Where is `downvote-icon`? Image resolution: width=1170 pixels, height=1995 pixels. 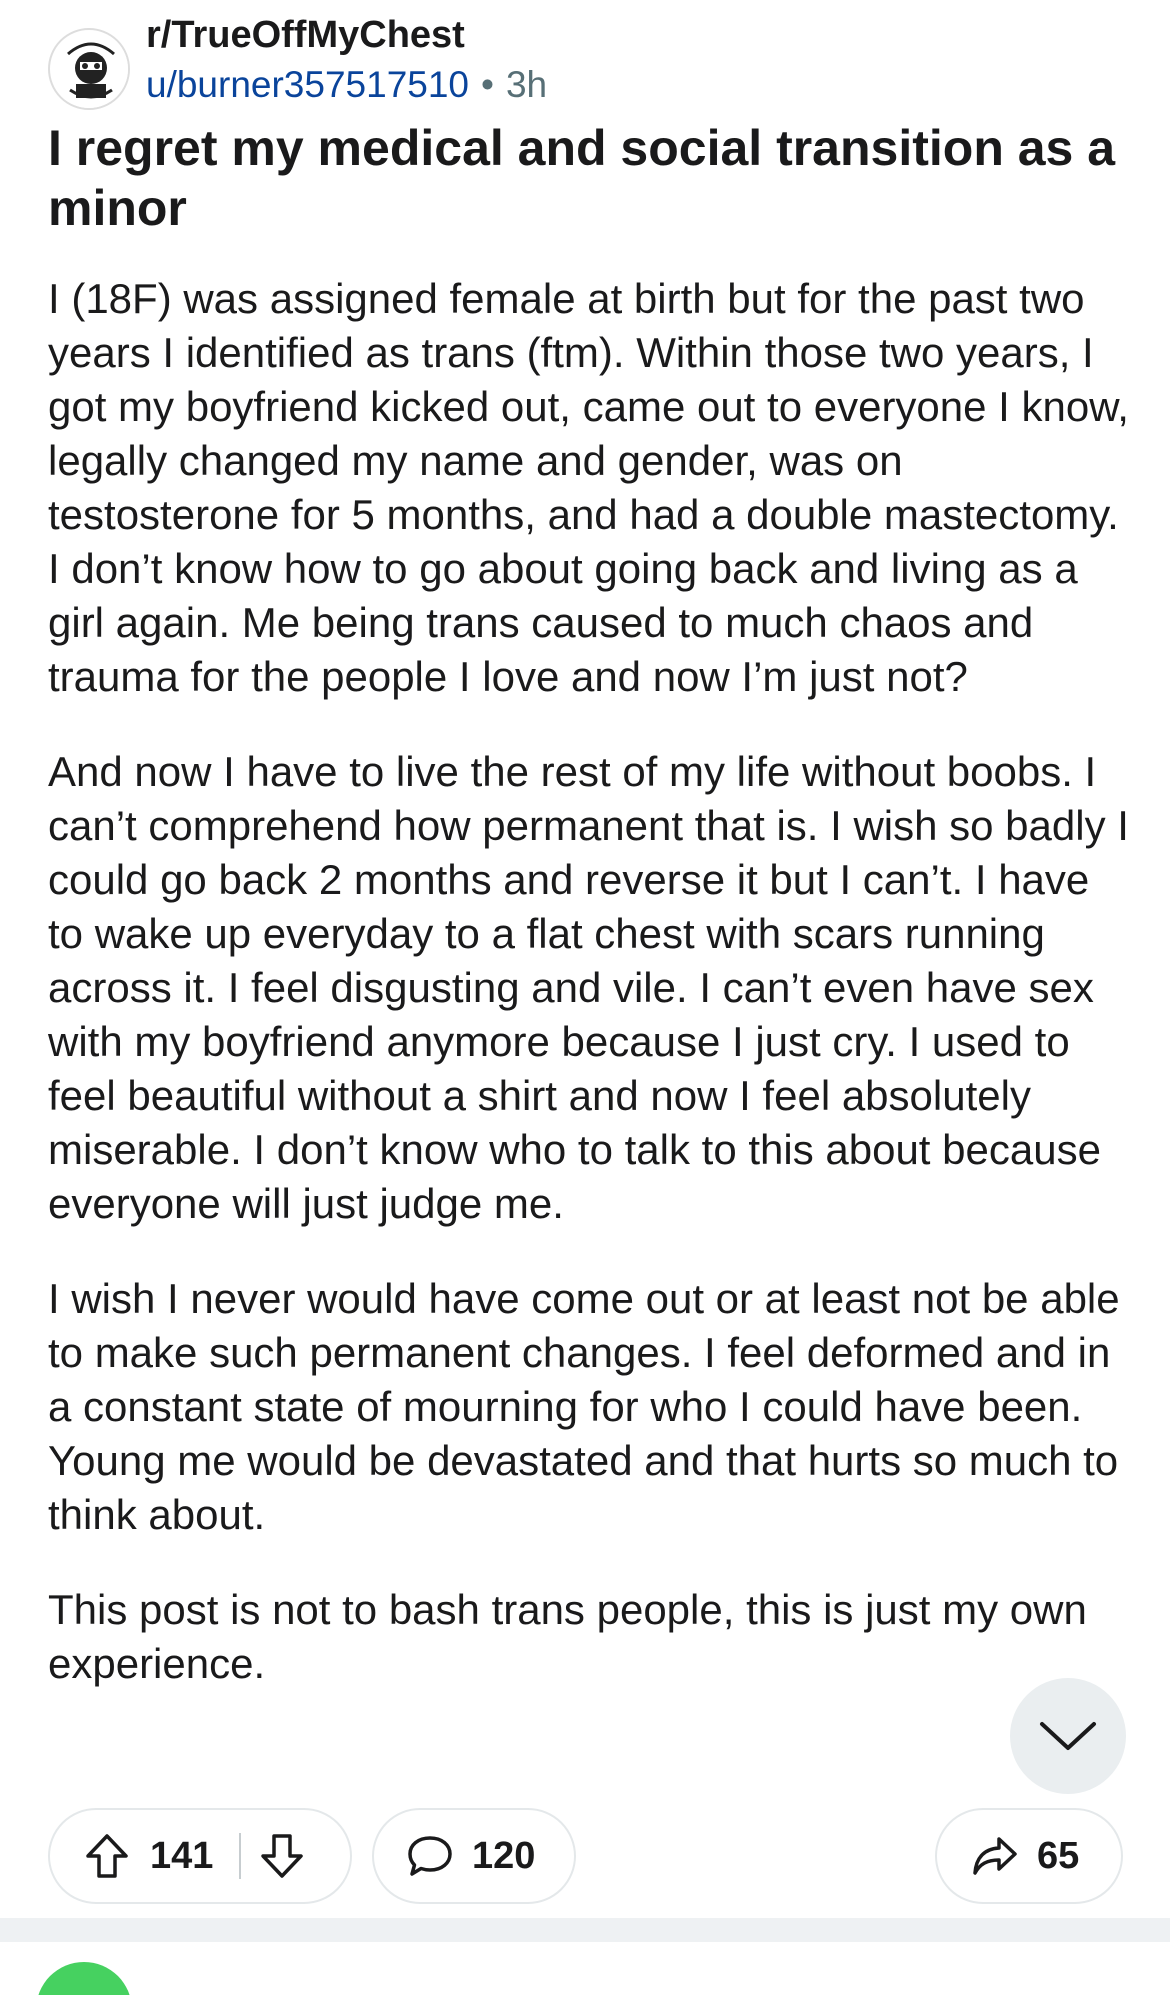
downvote-icon is located at coordinates (282, 1856).